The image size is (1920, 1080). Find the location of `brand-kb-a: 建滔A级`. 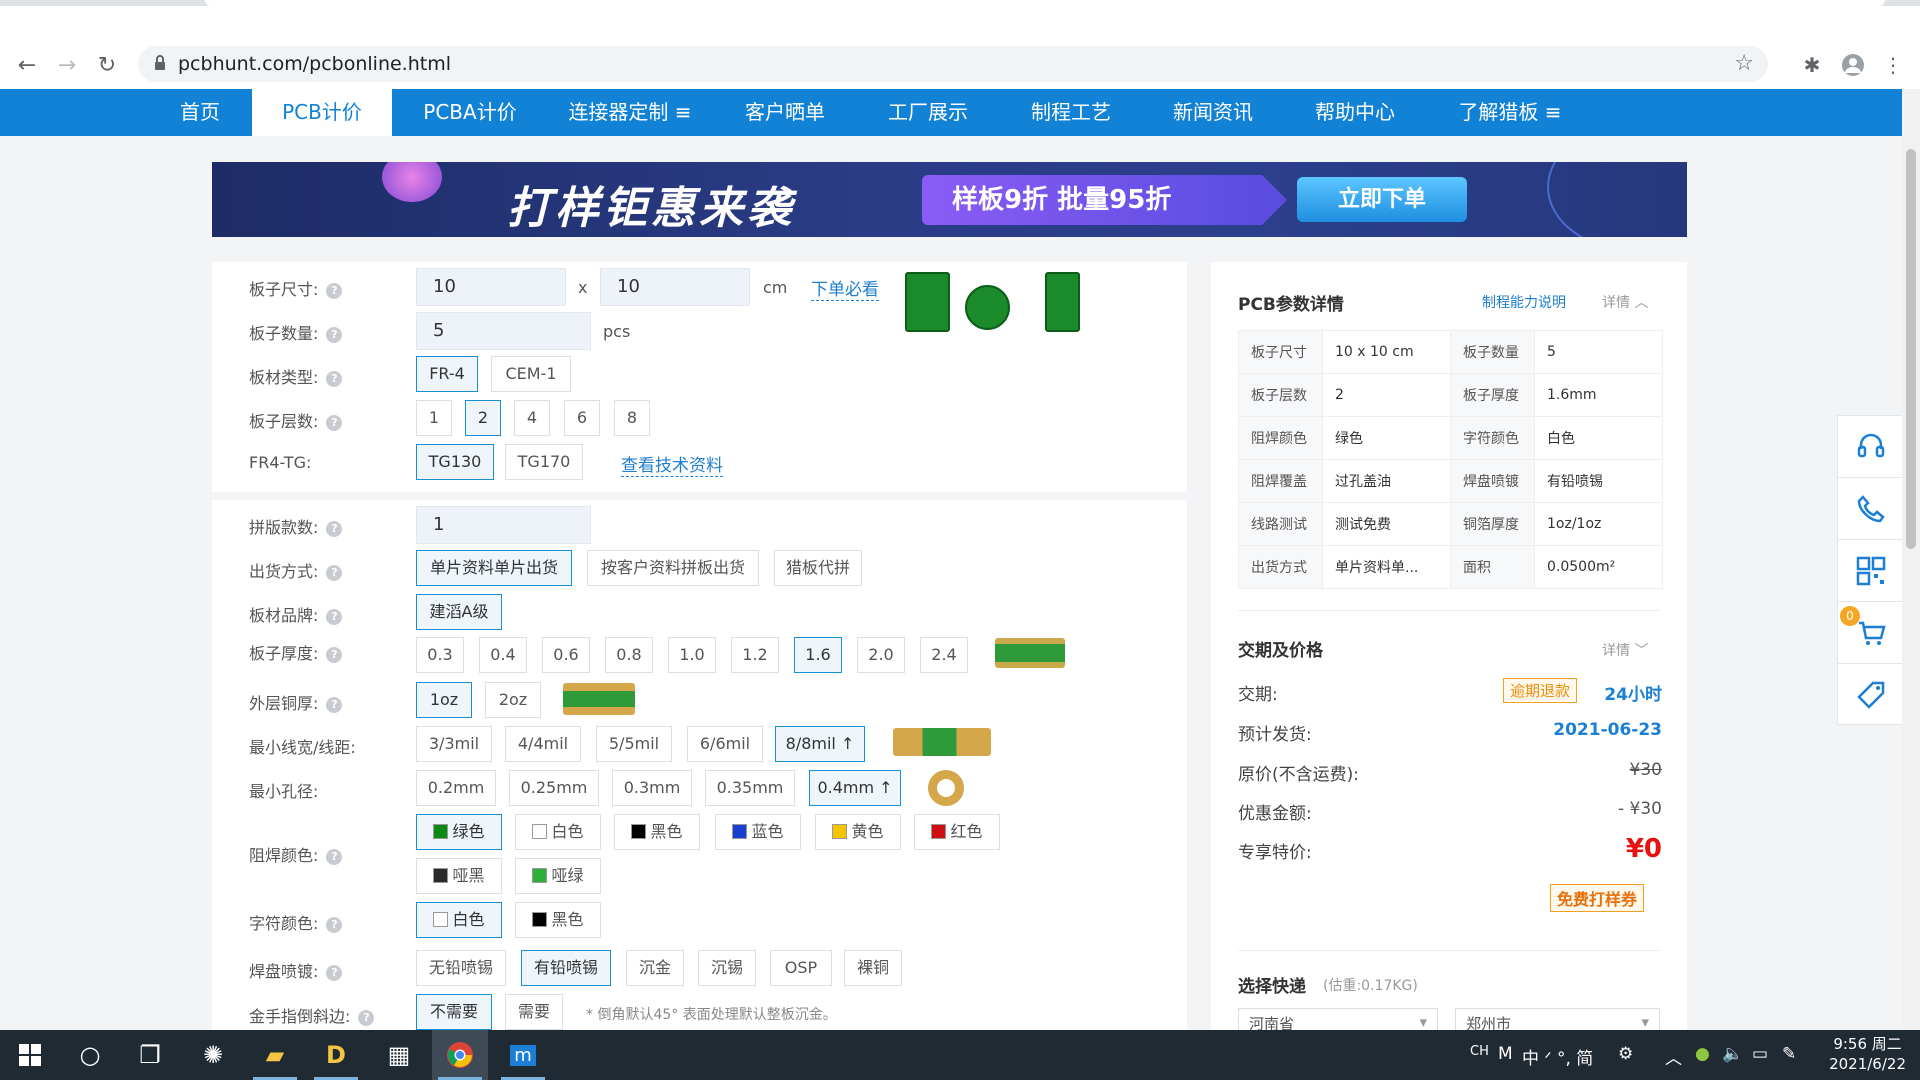

brand-kb-a: 建滔A级 is located at coordinates (459, 612).